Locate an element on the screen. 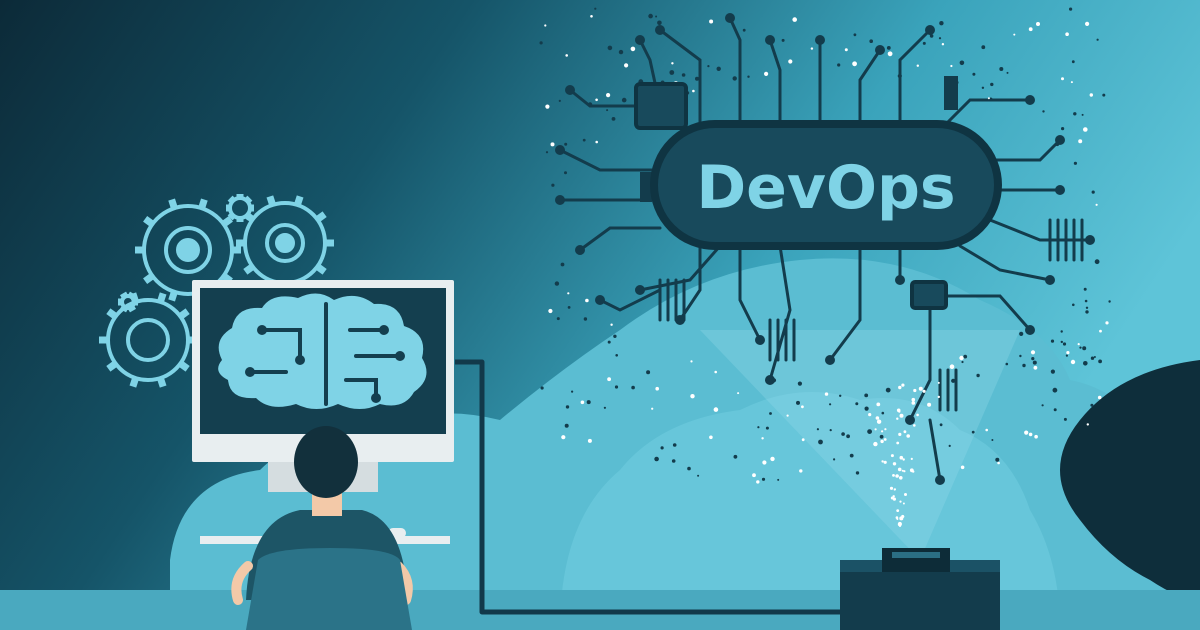 Image resolution: width=1200 pixels, height=630 pixels. chip-icon-top-right is located at coordinates (951, 93).